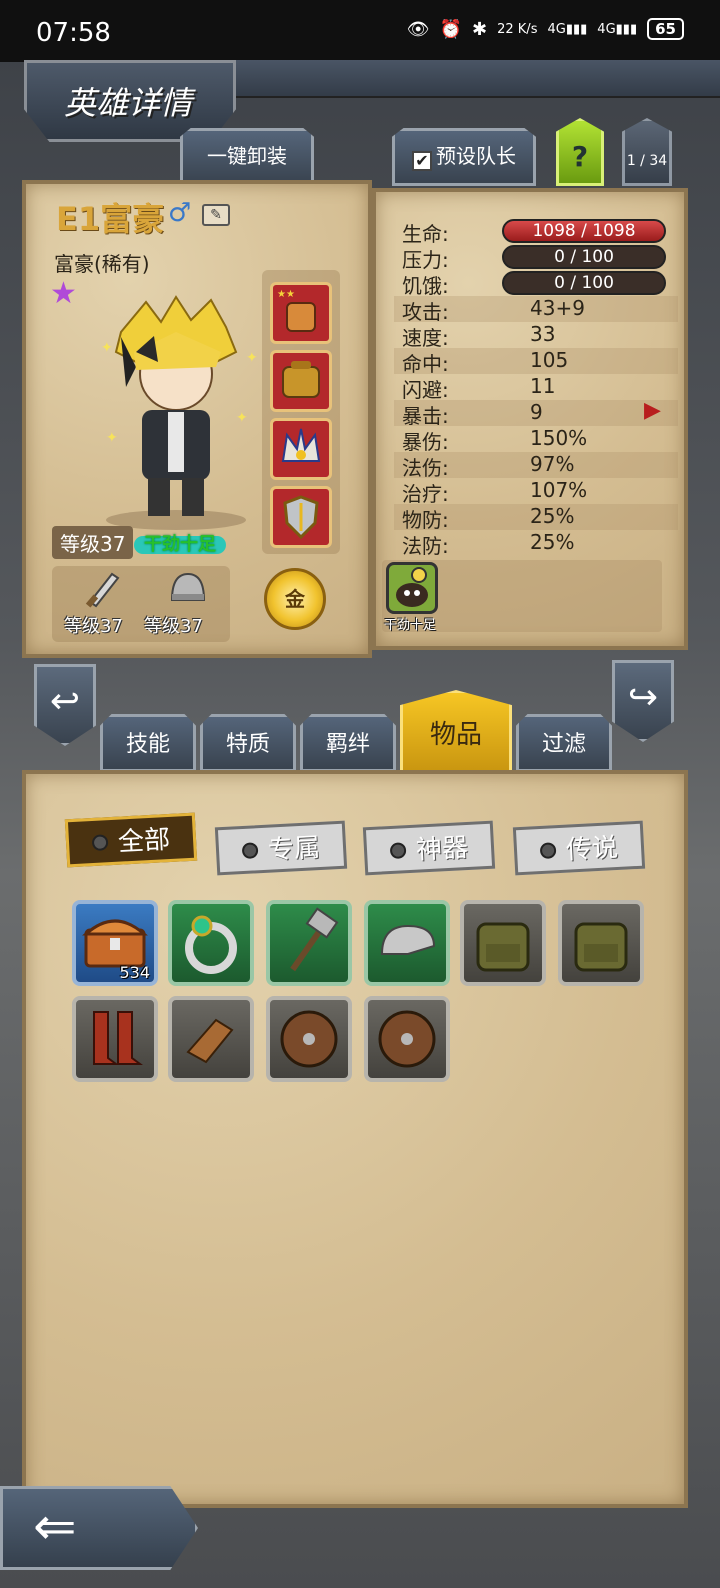 This screenshot has width=720, height=1588. What do you see at coordinates (348, 743) in the screenshot?
I see `tab-bonds: 羁绊` at bounding box center [348, 743].